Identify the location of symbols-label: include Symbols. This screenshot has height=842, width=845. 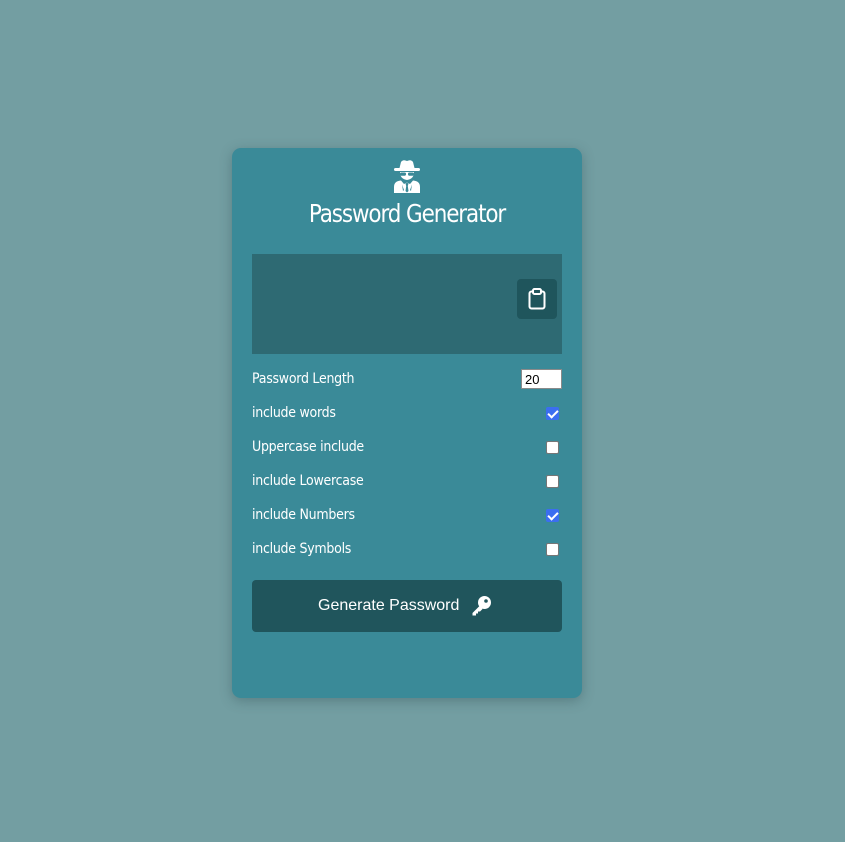
(302, 549).